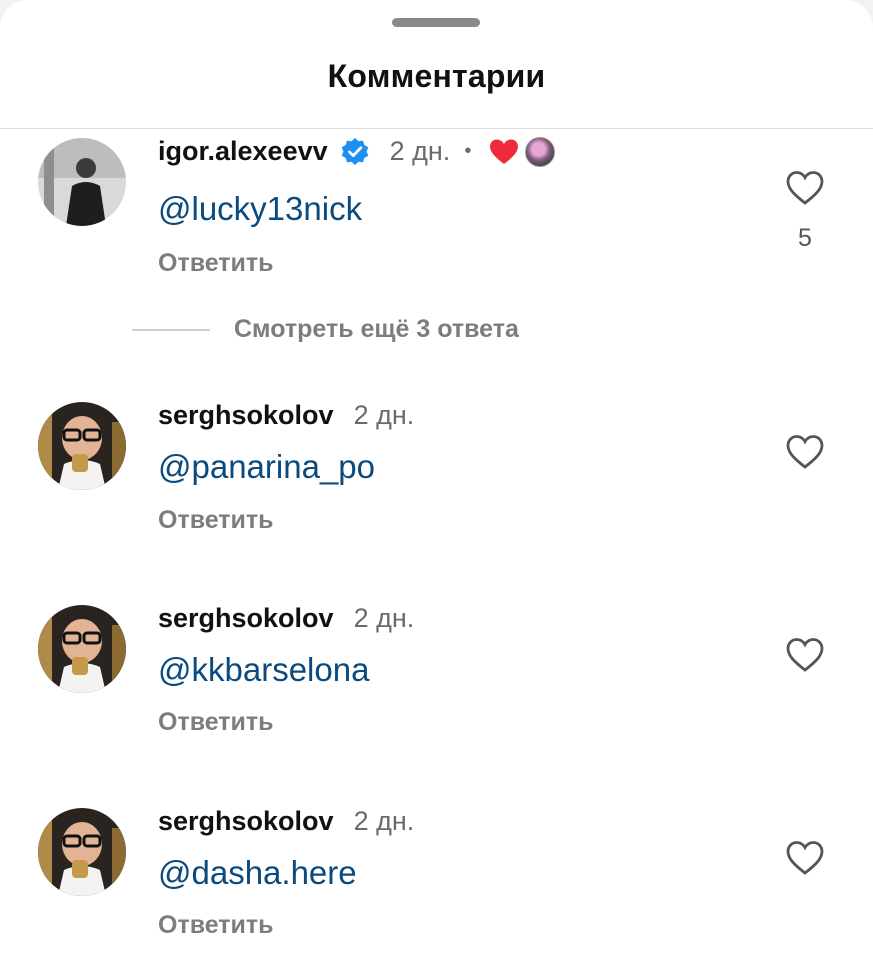 The width and height of the screenshot is (873, 960). I want to click on divider-line, so click(171, 329).